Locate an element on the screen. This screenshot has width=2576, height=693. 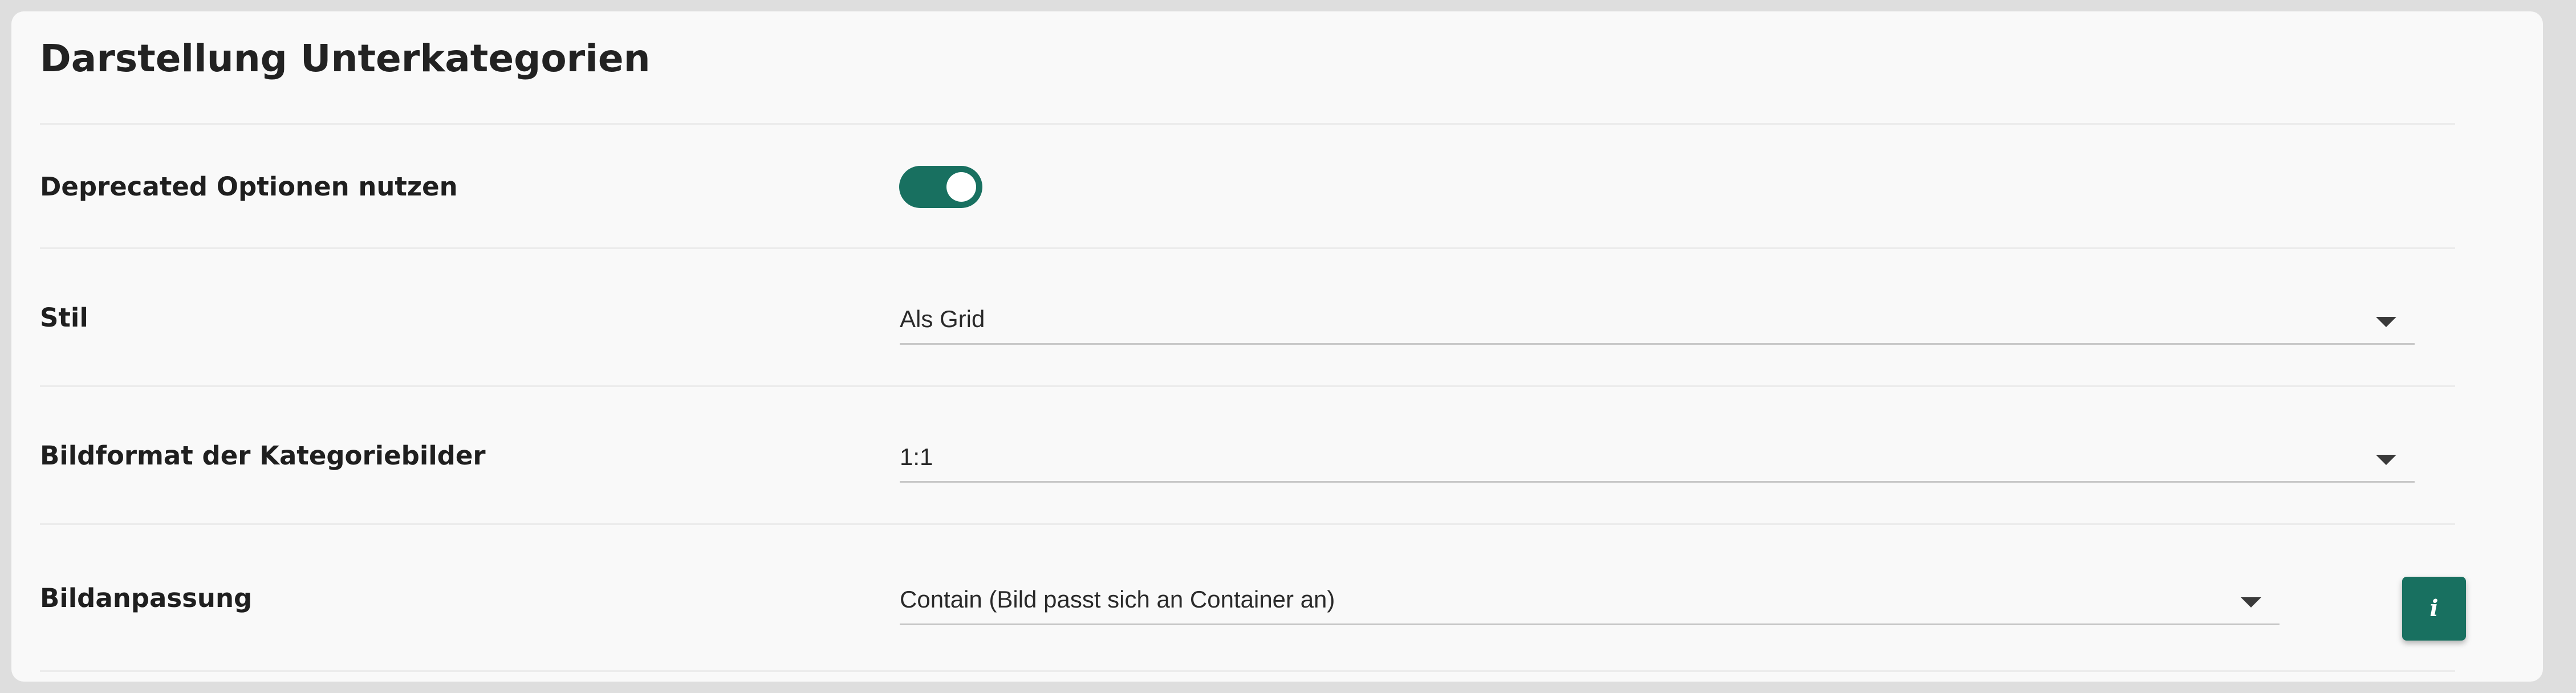
deprecated-options-label: Deprecated Optionen nutzen is located at coordinates (249, 187).